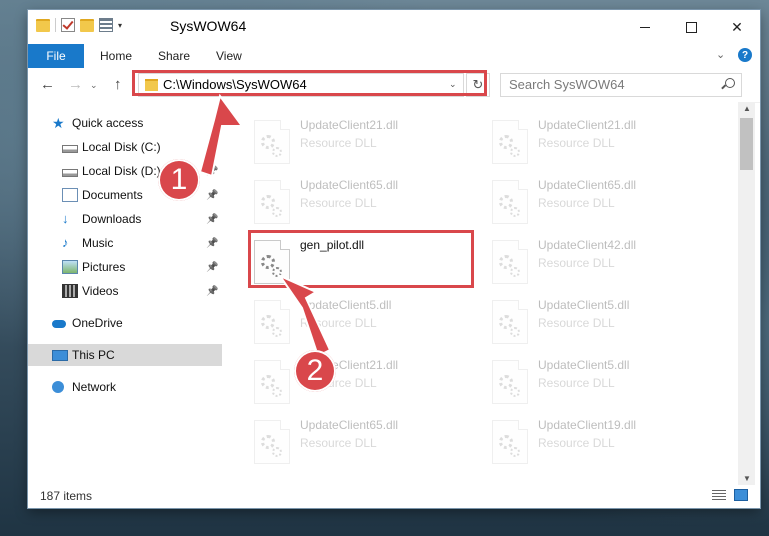  Describe the element at coordinates (221, 135) in the screenshot. I see `arrow-1-shape` at that location.